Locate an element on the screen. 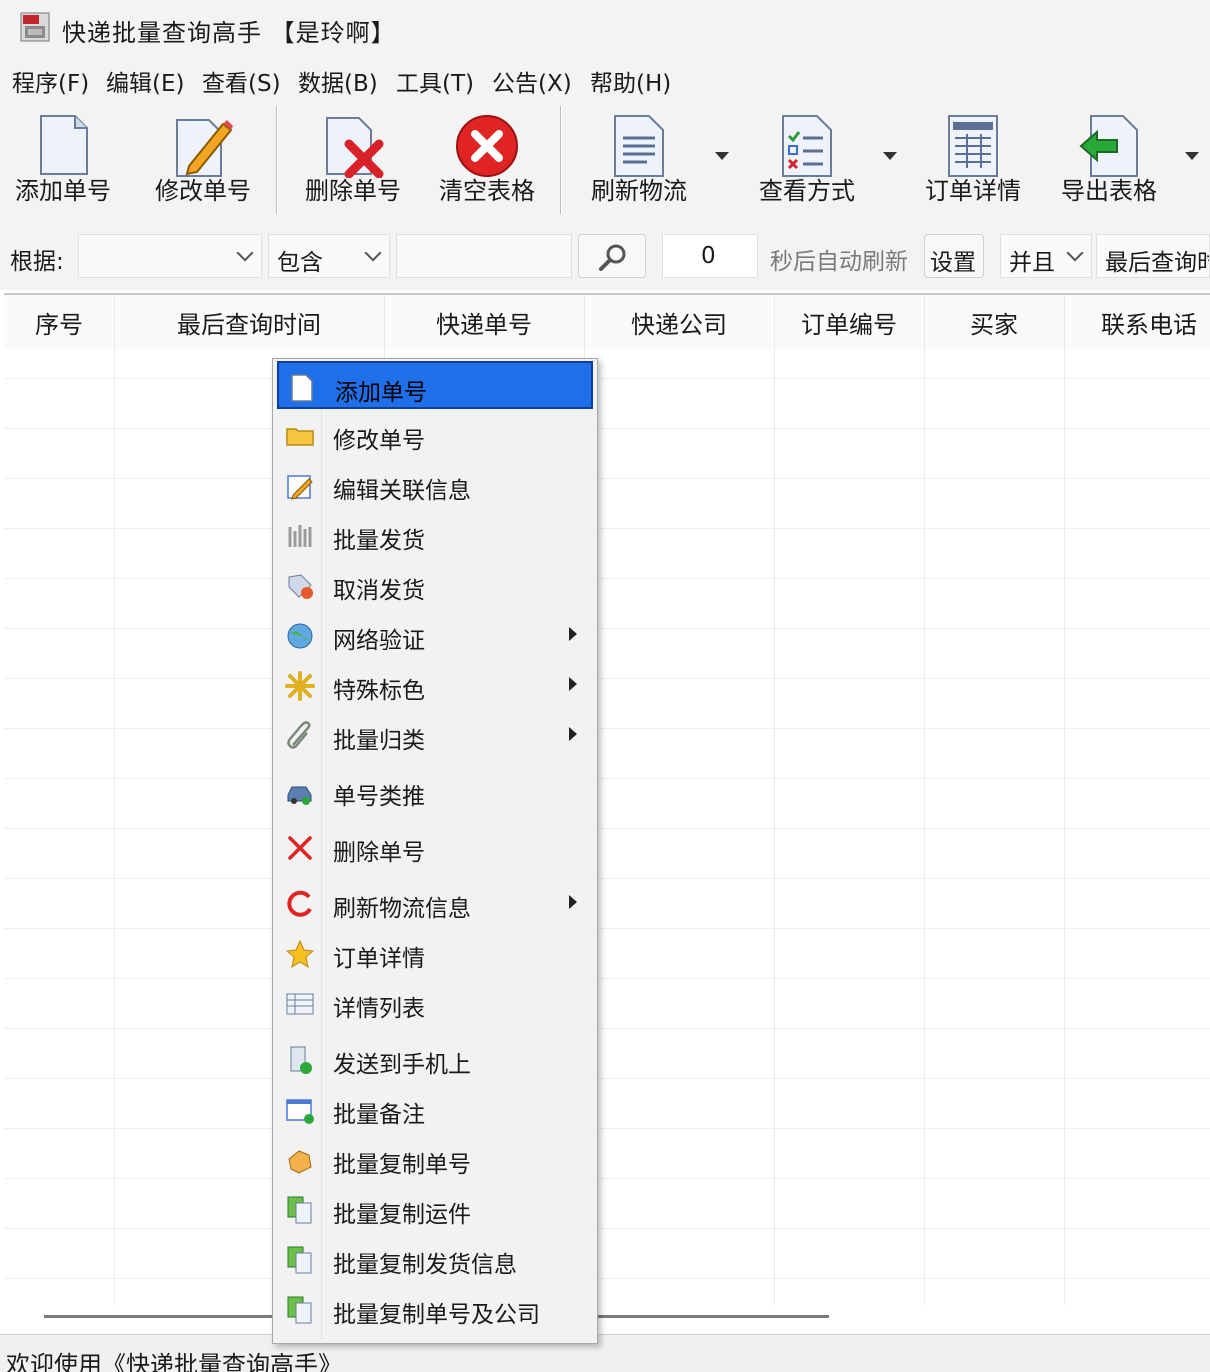 Image resolution: width=1210 pixels, height=1372 pixels. search-button is located at coordinates (612, 256).